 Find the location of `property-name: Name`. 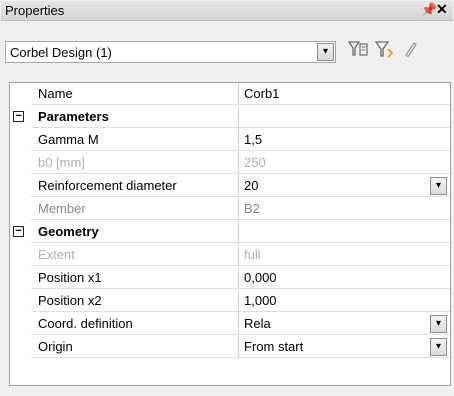

property-name: Name is located at coordinates (135, 94).